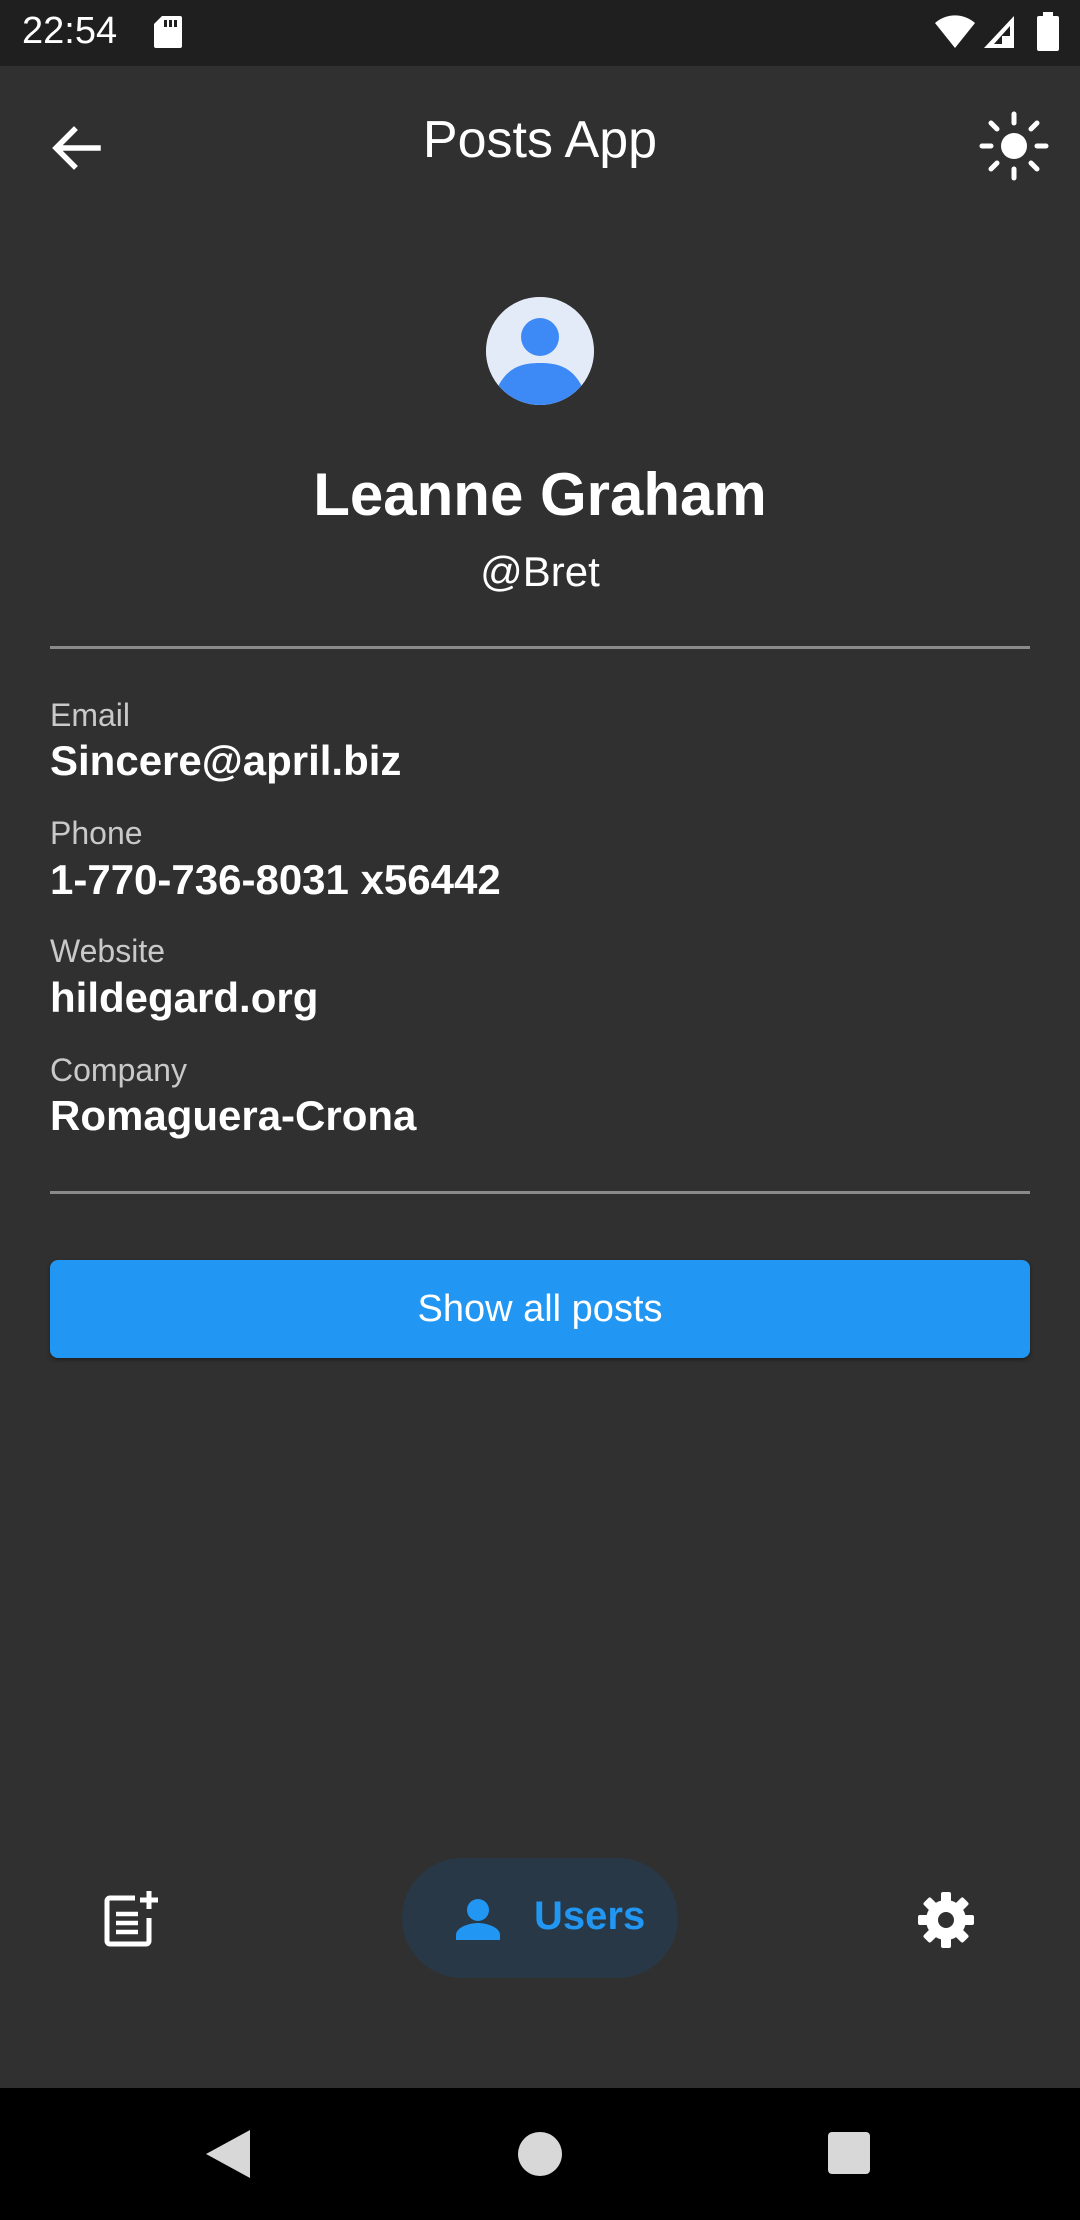 This screenshot has height=2220, width=1080. I want to click on phone-value: 1-770-736-8031 x56442, so click(275, 879).